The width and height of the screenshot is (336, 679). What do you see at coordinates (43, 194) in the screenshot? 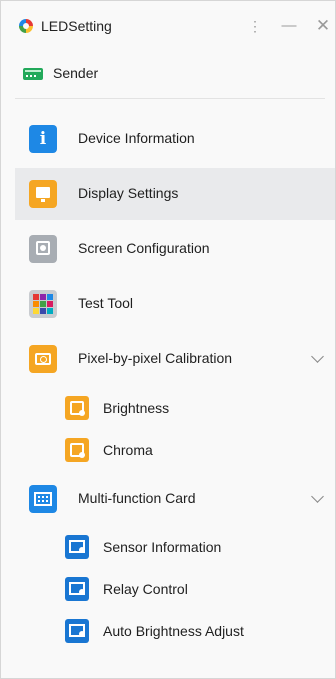
I see `display-icon` at bounding box center [43, 194].